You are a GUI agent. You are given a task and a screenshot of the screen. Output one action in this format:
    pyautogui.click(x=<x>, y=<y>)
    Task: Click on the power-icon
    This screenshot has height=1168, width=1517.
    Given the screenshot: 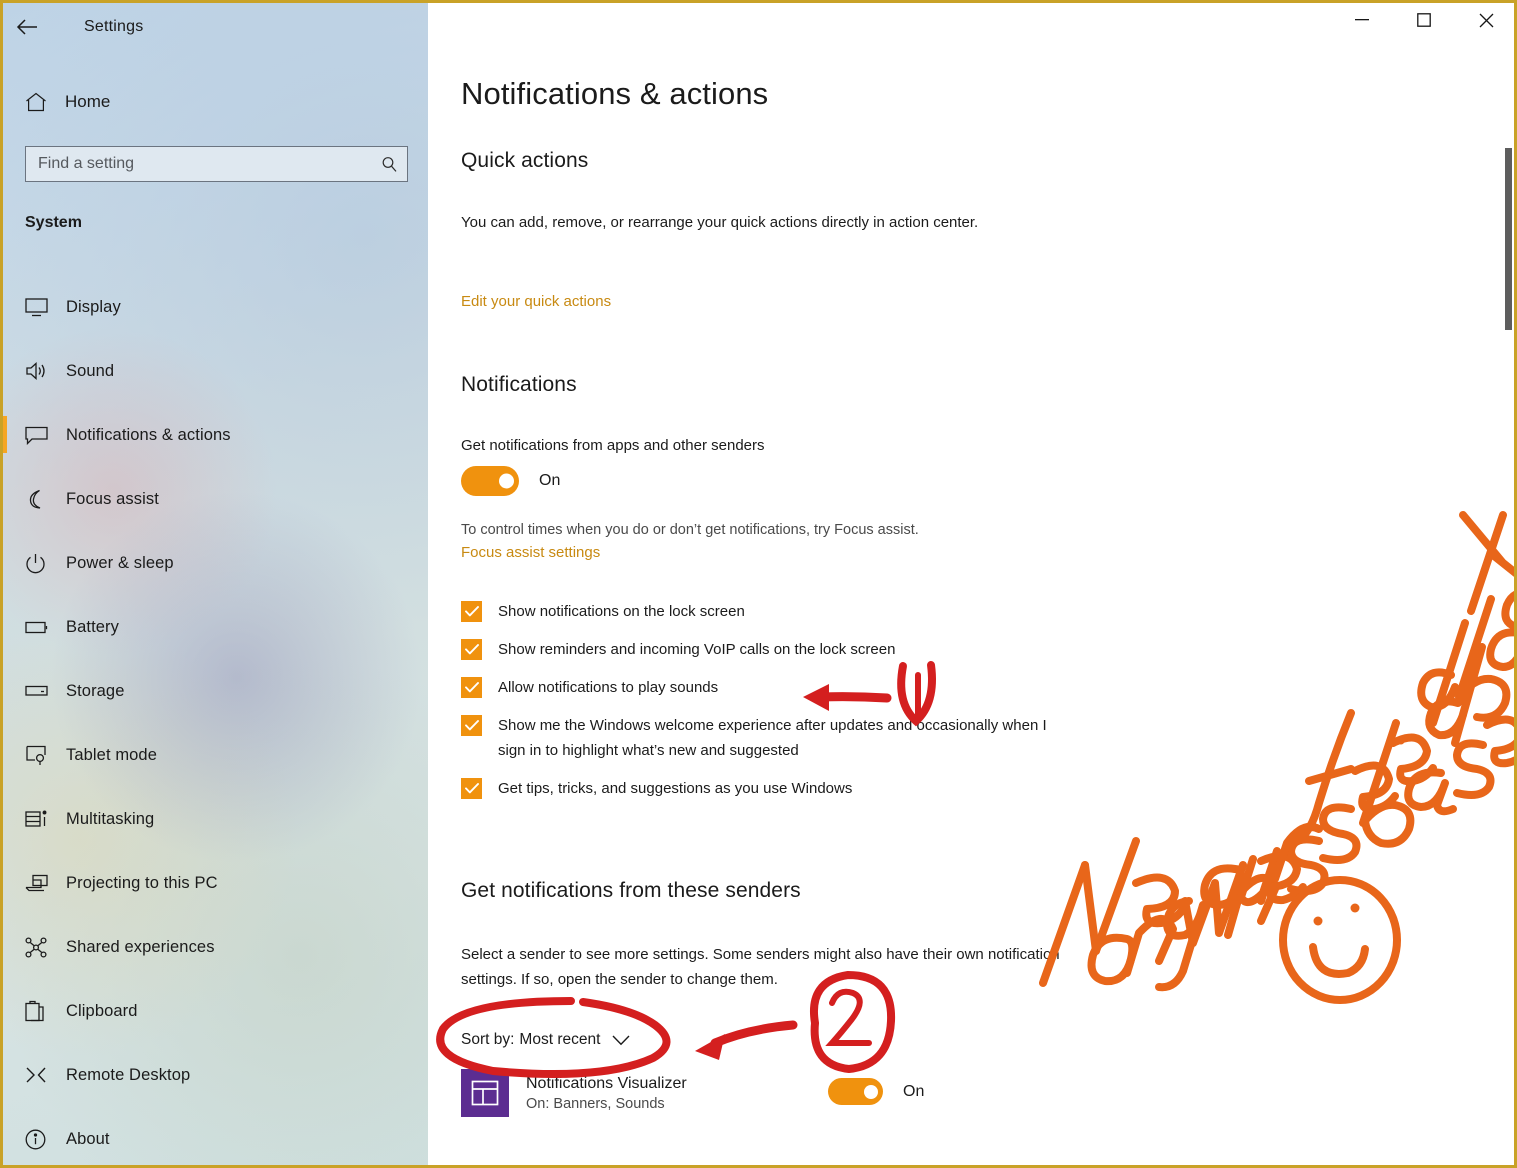 What is the action you would take?
    pyautogui.click(x=40, y=563)
    